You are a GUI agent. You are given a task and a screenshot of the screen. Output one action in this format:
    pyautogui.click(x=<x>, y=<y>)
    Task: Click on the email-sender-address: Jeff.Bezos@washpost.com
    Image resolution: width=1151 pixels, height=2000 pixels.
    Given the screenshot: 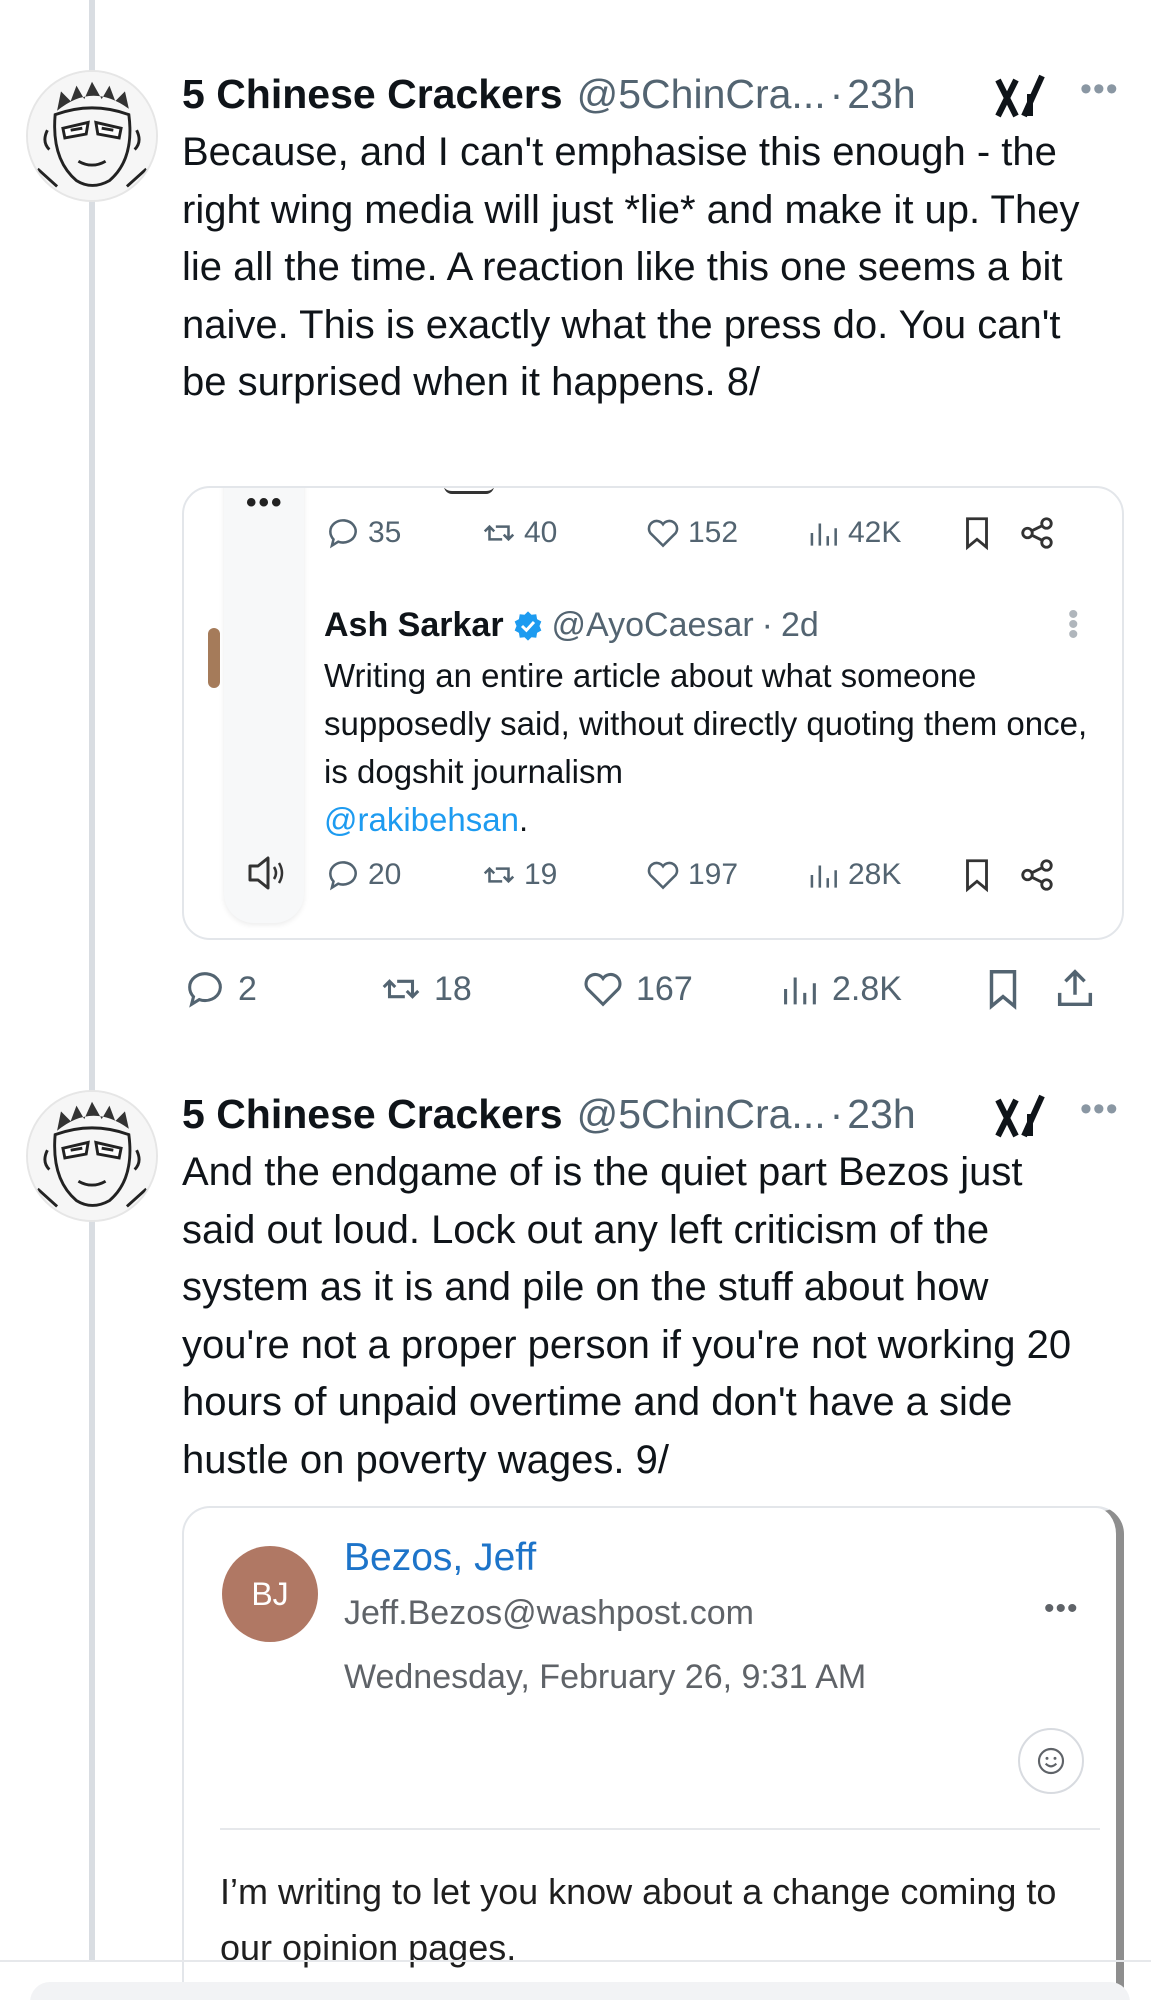 What is the action you would take?
    pyautogui.click(x=549, y=1613)
    